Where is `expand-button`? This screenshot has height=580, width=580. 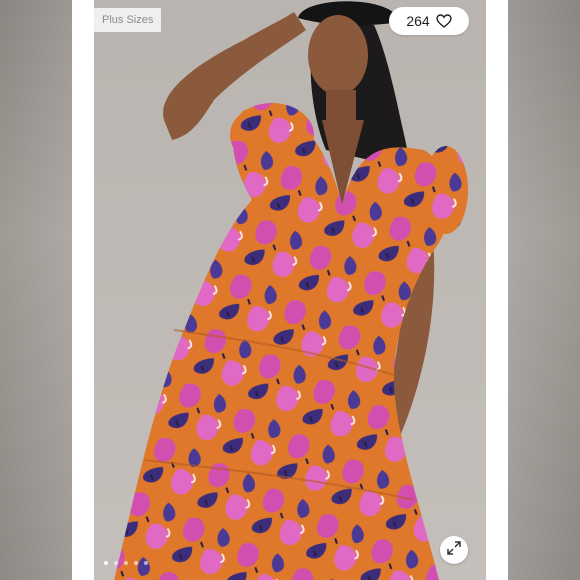
expand-button is located at coordinates (454, 550).